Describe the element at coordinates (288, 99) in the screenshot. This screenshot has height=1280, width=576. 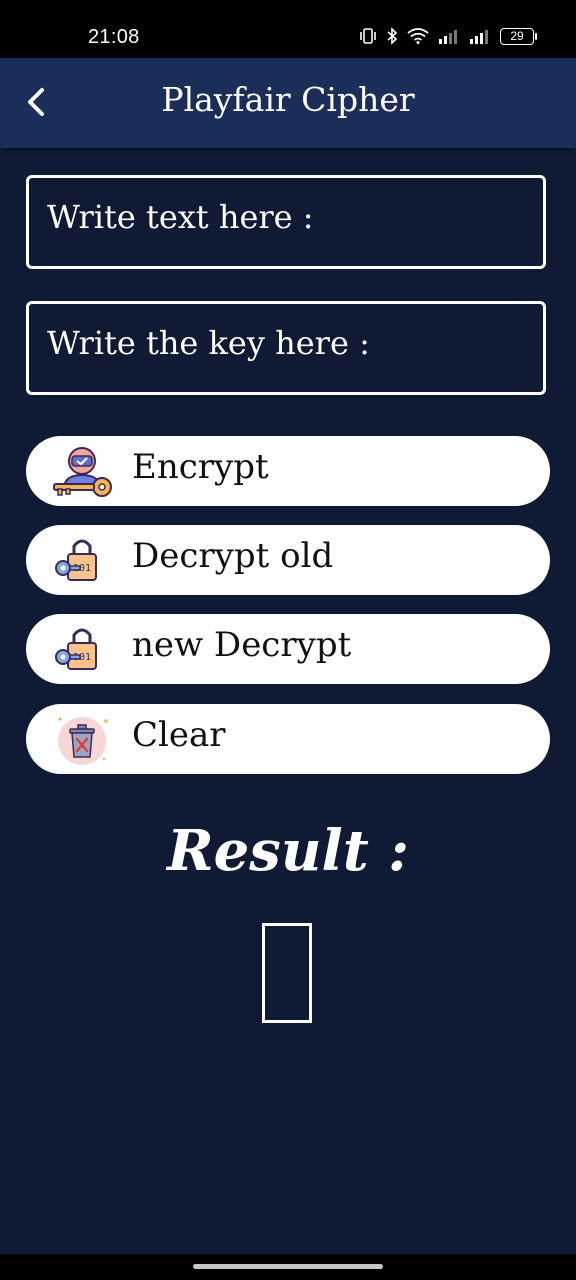
I see `page-title: Playfair Cipher` at that location.